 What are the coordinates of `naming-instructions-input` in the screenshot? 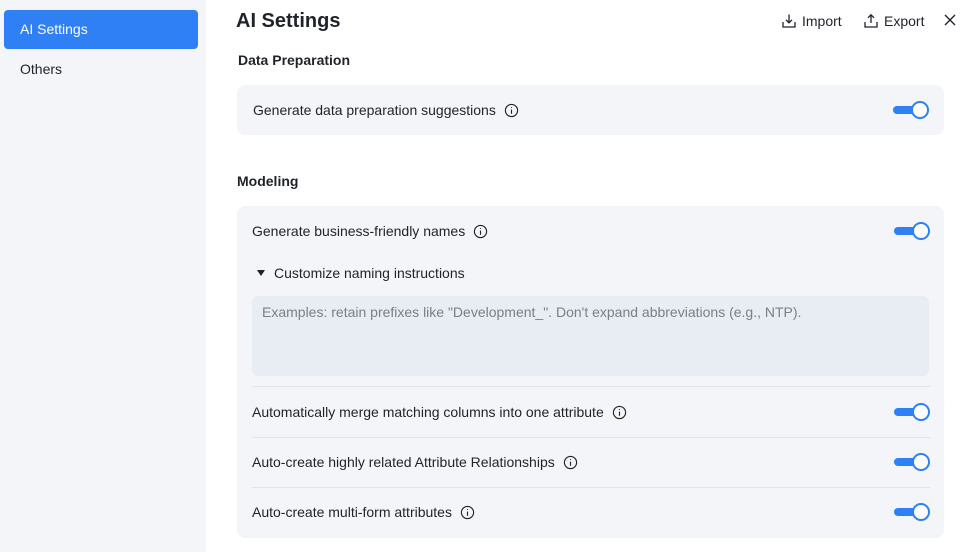 It's located at (590, 336).